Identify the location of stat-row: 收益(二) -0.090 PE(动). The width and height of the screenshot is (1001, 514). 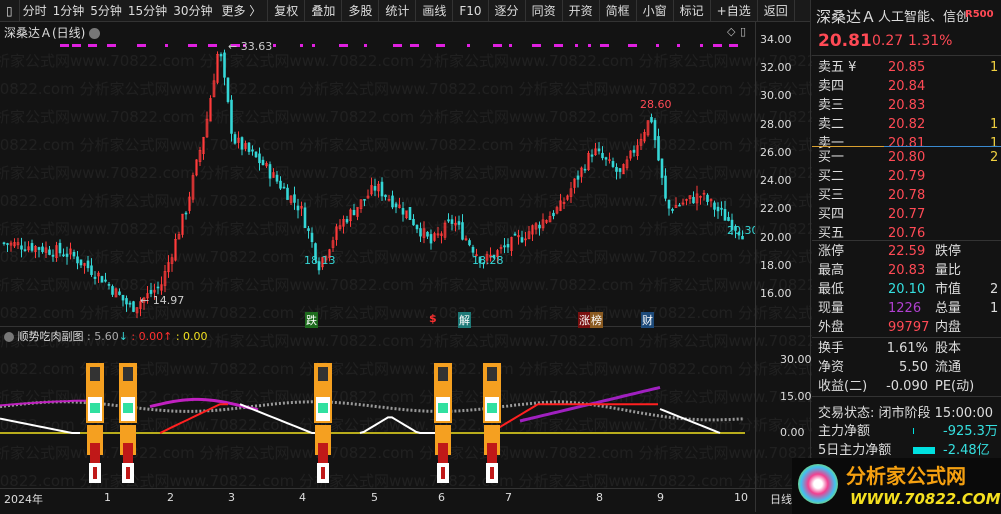
(909, 386).